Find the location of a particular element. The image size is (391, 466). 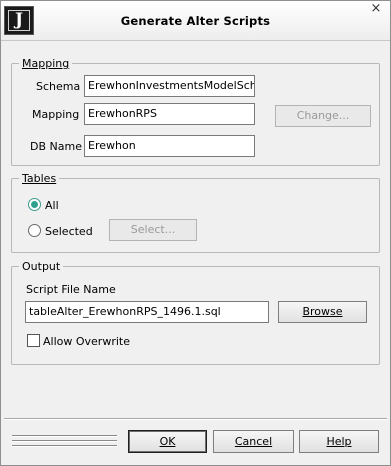

help-button: Help is located at coordinates (339, 441).